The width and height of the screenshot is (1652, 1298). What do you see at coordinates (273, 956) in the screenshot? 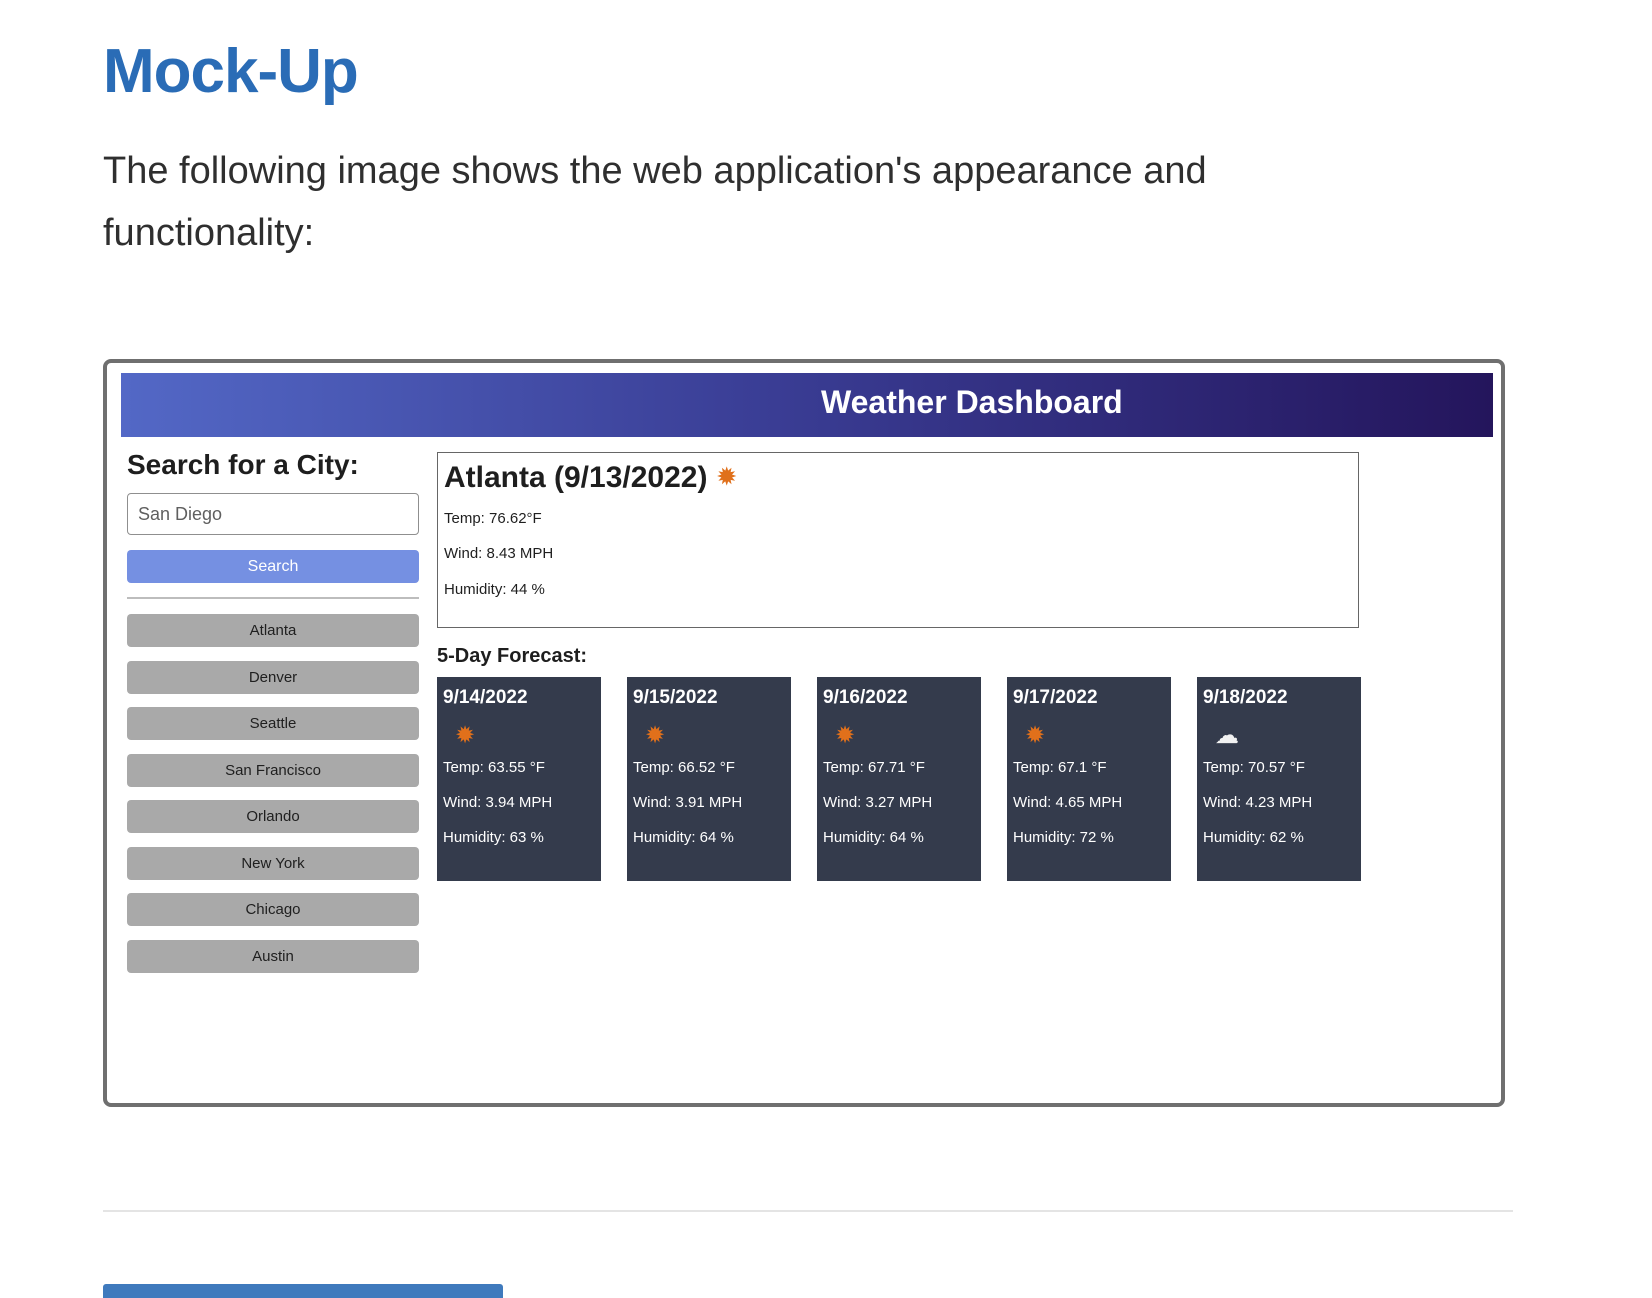
I see `history-button-austin: Austin` at bounding box center [273, 956].